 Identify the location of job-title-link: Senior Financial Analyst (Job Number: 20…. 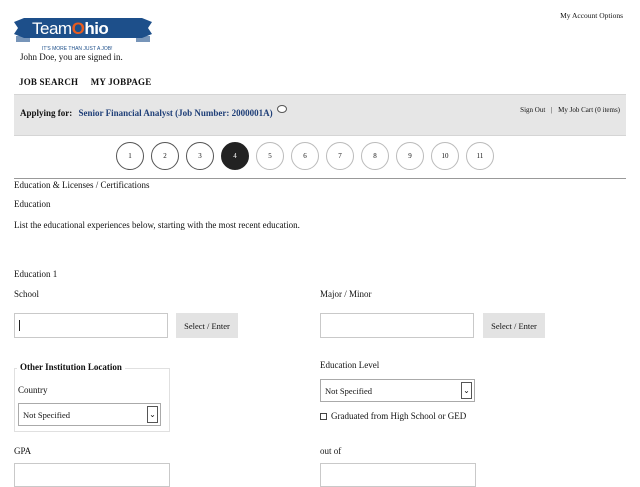
(176, 113).